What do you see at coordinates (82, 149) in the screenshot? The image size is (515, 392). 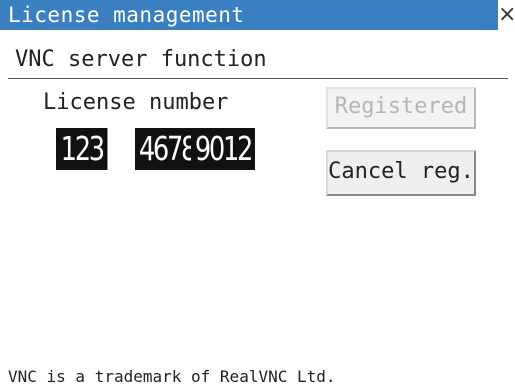 I see `license-number-part-1: 123` at bounding box center [82, 149].